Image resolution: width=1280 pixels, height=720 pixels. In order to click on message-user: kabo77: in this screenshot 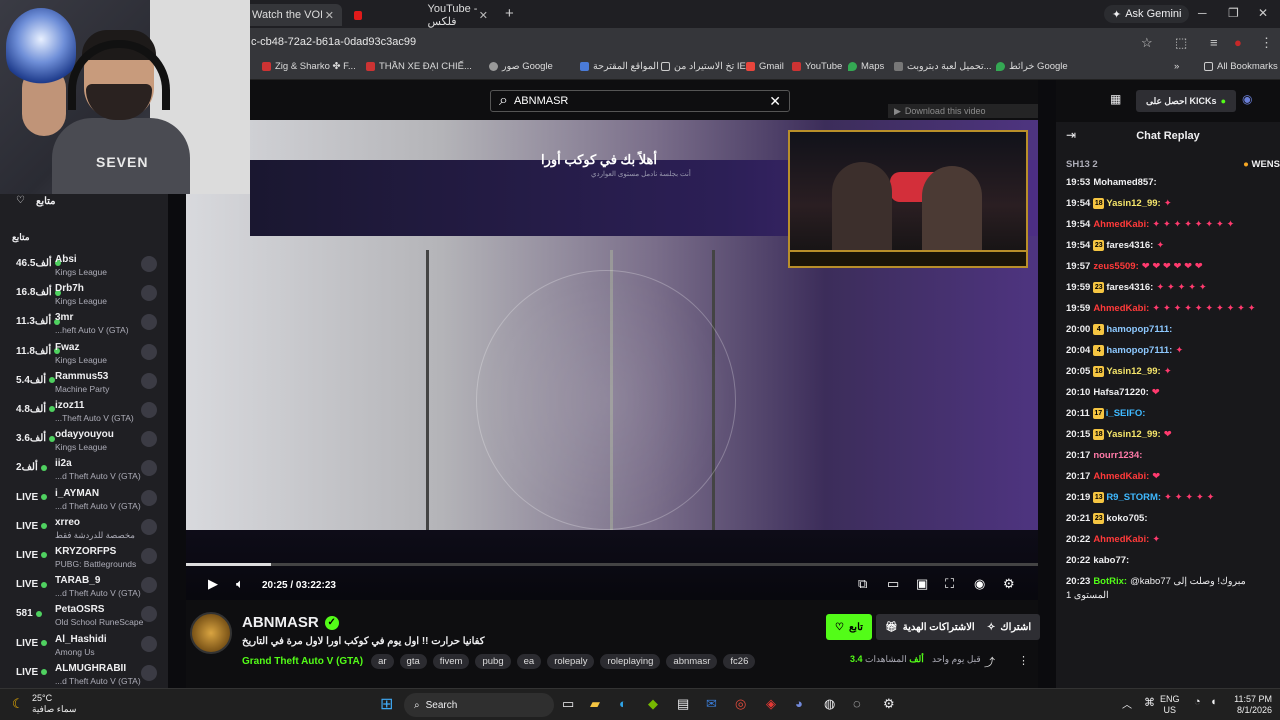, I will do `click(1111, 560)`.